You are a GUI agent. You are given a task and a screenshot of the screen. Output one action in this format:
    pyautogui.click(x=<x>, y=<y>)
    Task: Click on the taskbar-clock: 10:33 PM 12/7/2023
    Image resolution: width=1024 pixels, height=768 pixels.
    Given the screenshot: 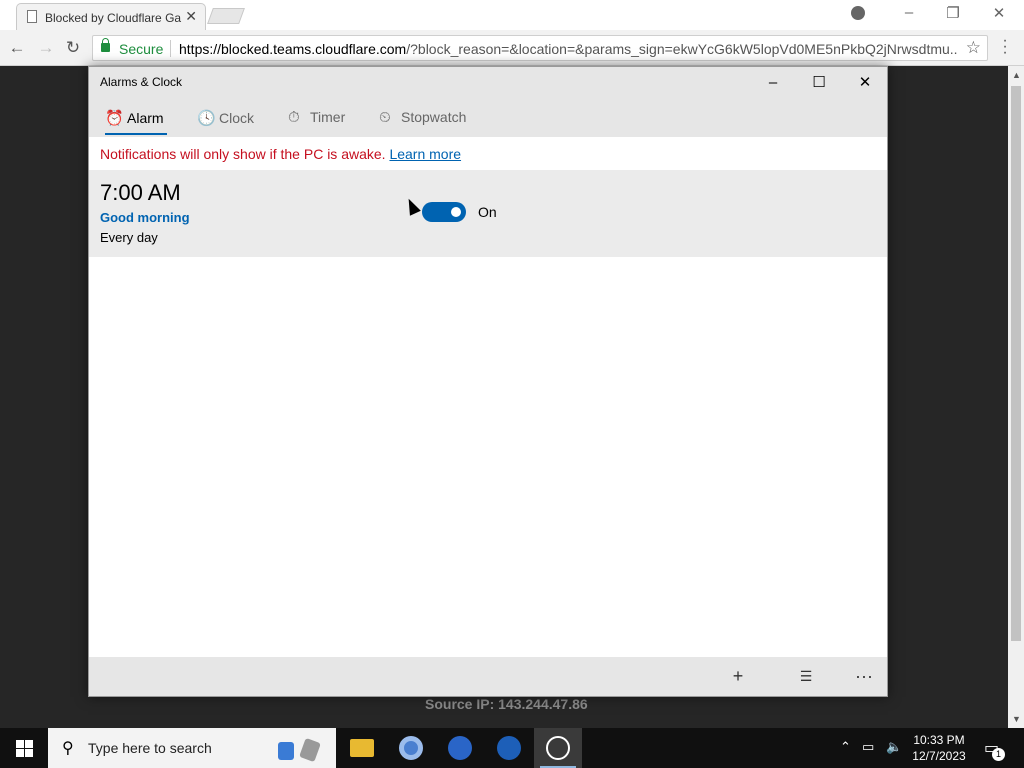 What is the action you would take?
    pyautogui.click(x=939, y=748)
    